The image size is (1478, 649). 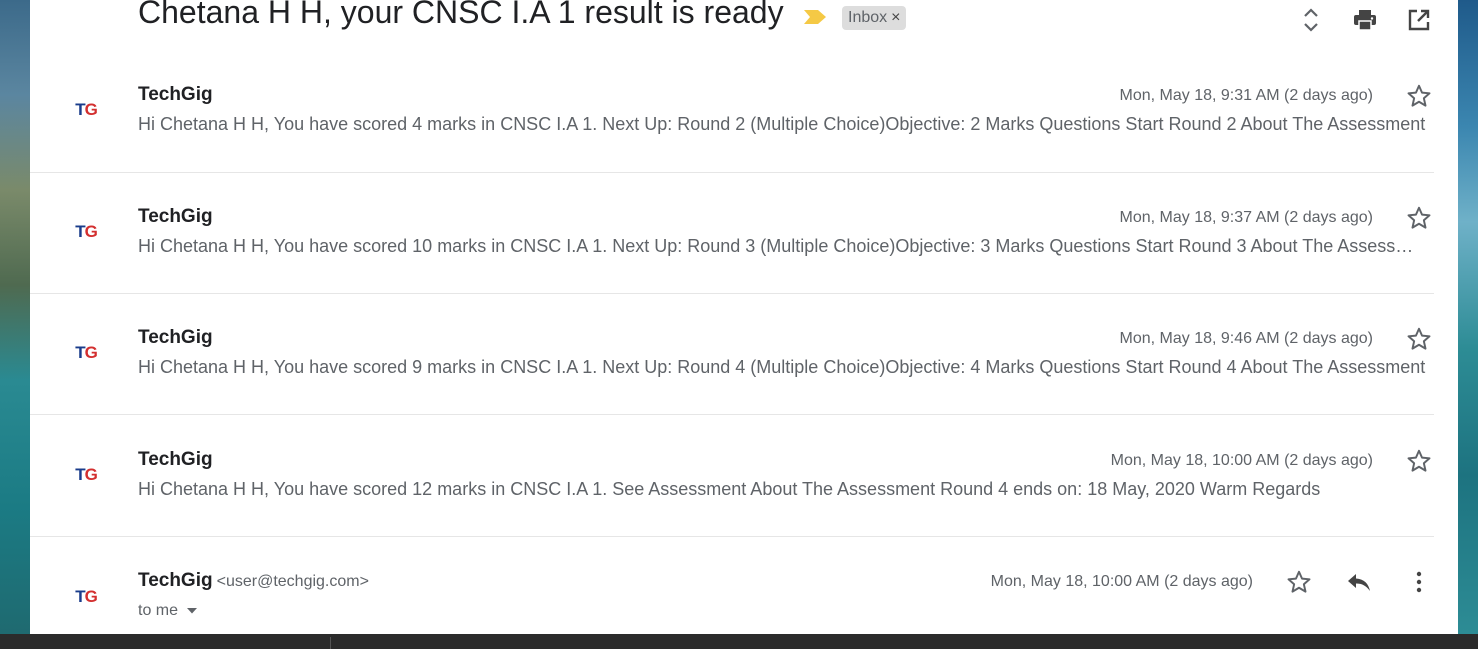 I want to click on open-in-new-icon, so click(x=1419, y=20).